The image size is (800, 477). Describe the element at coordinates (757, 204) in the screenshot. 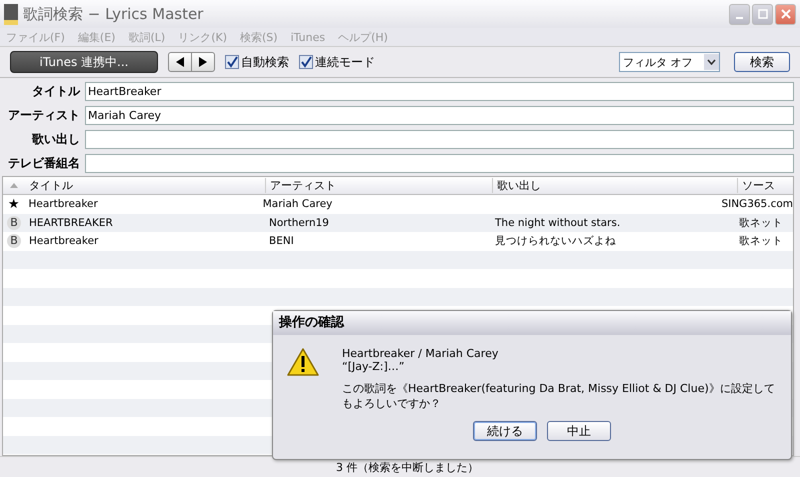

I see `table-cell: SING365.com` at that location.